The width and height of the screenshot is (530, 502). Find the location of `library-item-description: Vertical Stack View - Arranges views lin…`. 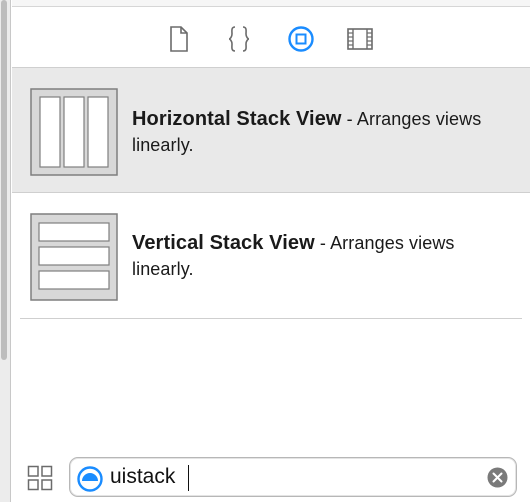

library-item-description: Vertical Stack View - Arranges views lin… is located at coordinates (322, 256).